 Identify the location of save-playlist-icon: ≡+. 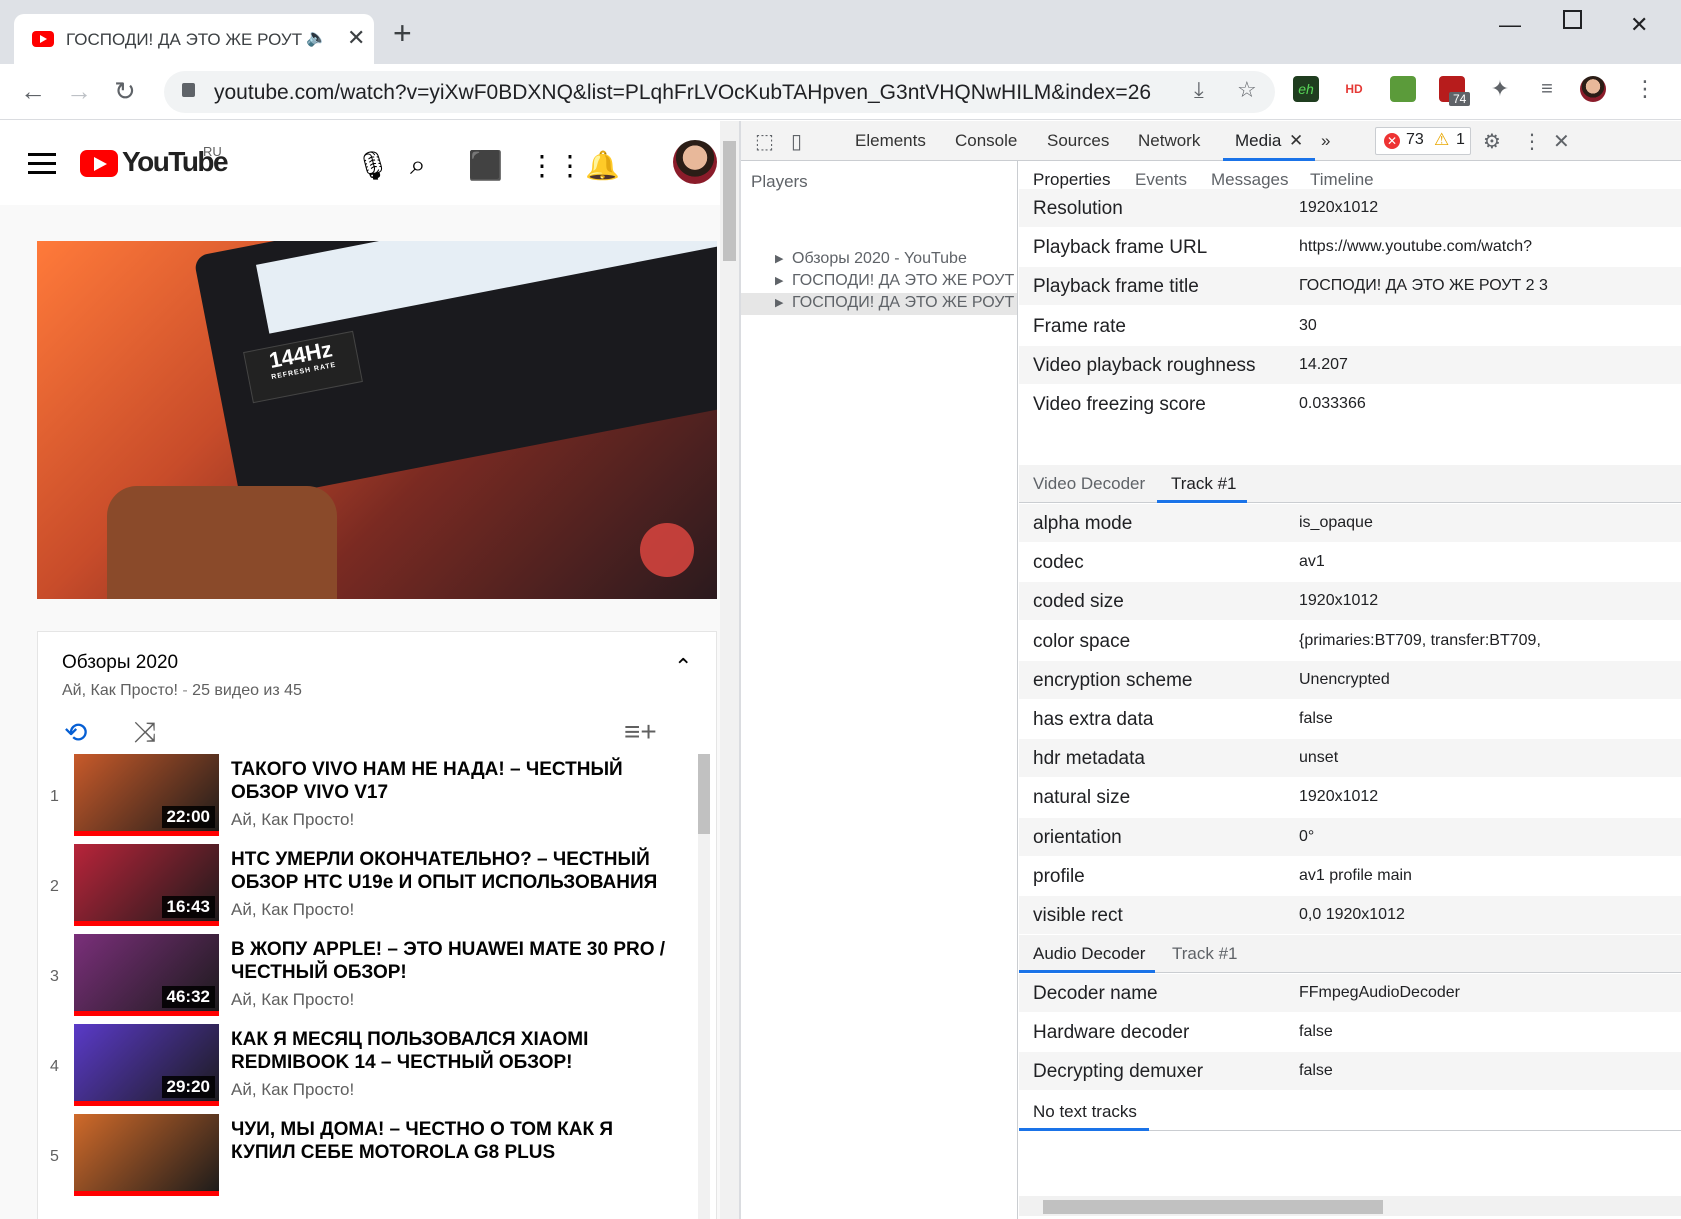
(640, 732).